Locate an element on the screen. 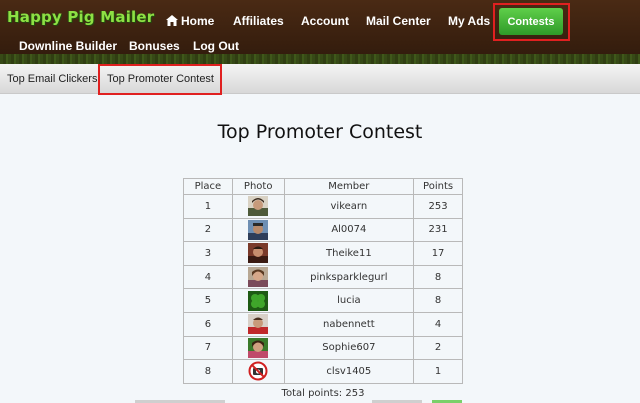 The height and width of the screenshot is (403, 640). grass-decoration is located at coordinates (320, 59).